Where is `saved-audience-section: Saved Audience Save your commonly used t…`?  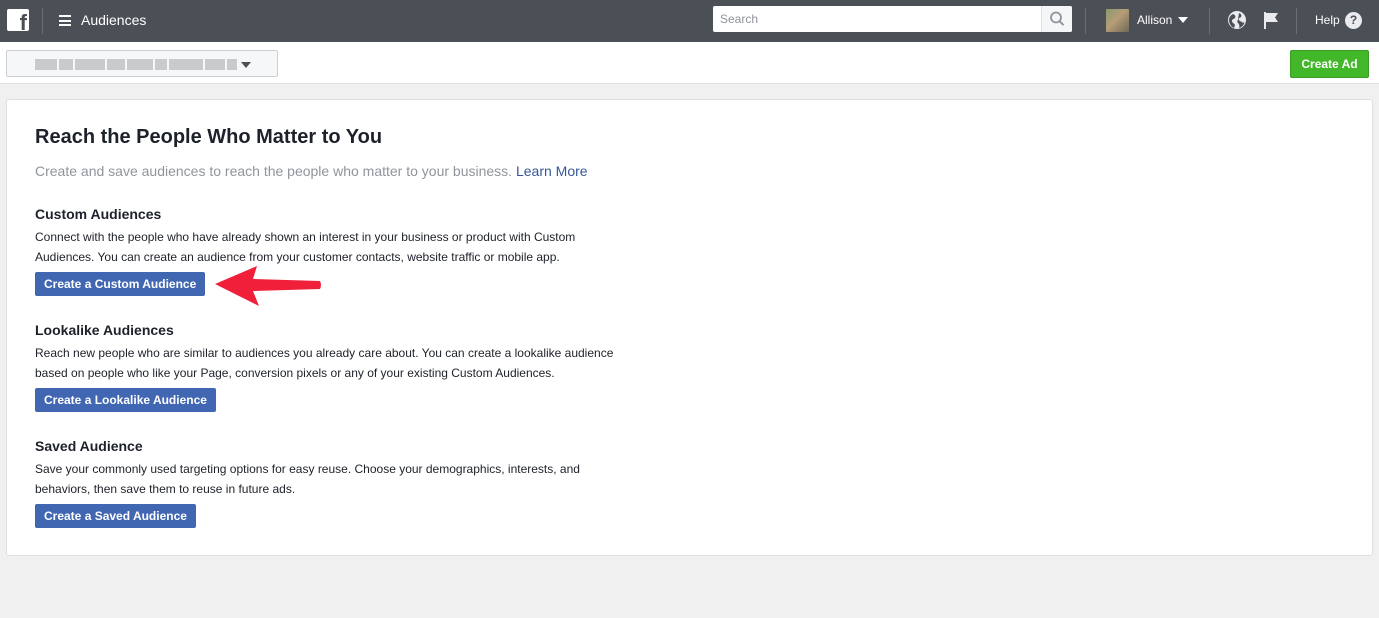
saved-audience-section: Saved Audience Save your commonly used t… is located at coordinates (335, 484).